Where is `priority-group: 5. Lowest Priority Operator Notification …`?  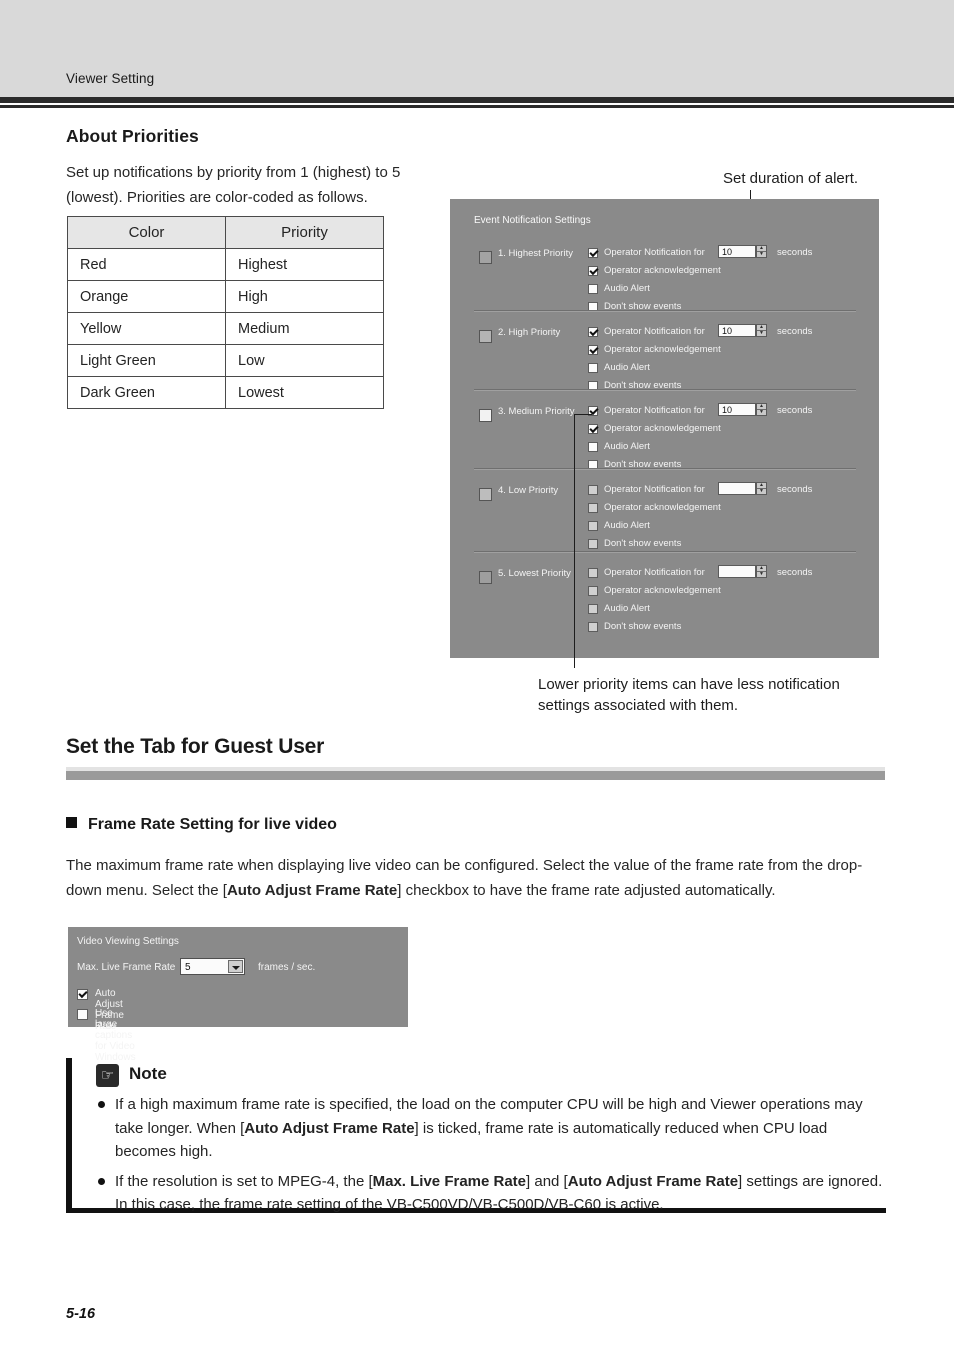 priority-group: 5. Lowest Priority Operator Notification … is located at coordinates (664, 595).